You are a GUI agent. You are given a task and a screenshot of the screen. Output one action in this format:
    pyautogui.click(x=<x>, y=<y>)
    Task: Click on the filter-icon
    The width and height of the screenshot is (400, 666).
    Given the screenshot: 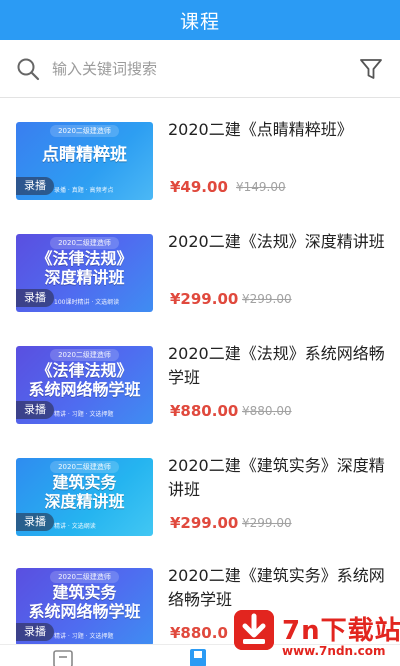 What is the action you would take?
    pyautogui.click(x=371, y=69)
    